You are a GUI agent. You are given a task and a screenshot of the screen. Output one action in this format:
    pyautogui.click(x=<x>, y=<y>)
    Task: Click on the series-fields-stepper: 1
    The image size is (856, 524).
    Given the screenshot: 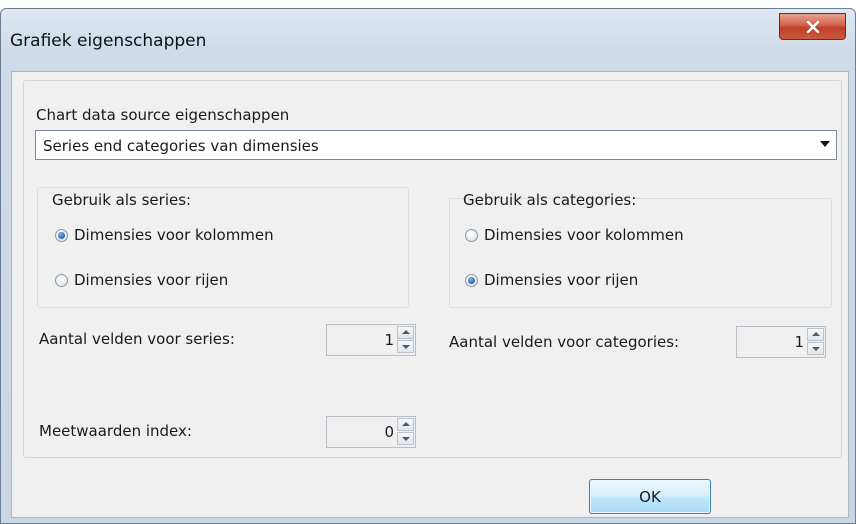 What is the action you would take?
    pyautogui.click(x=371, y=340)
    